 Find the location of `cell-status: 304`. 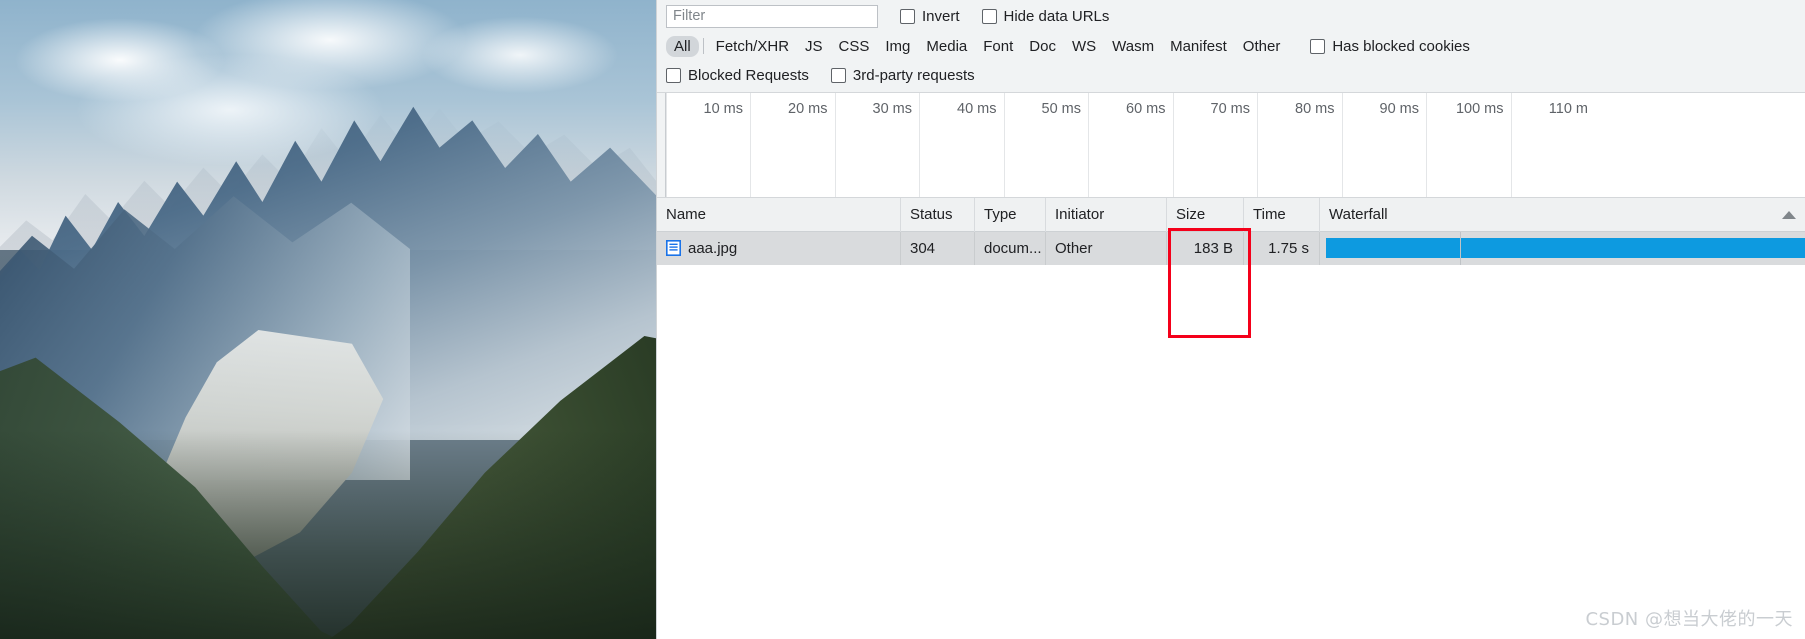

cell-status: 304 is located at coordinates (938, 248).